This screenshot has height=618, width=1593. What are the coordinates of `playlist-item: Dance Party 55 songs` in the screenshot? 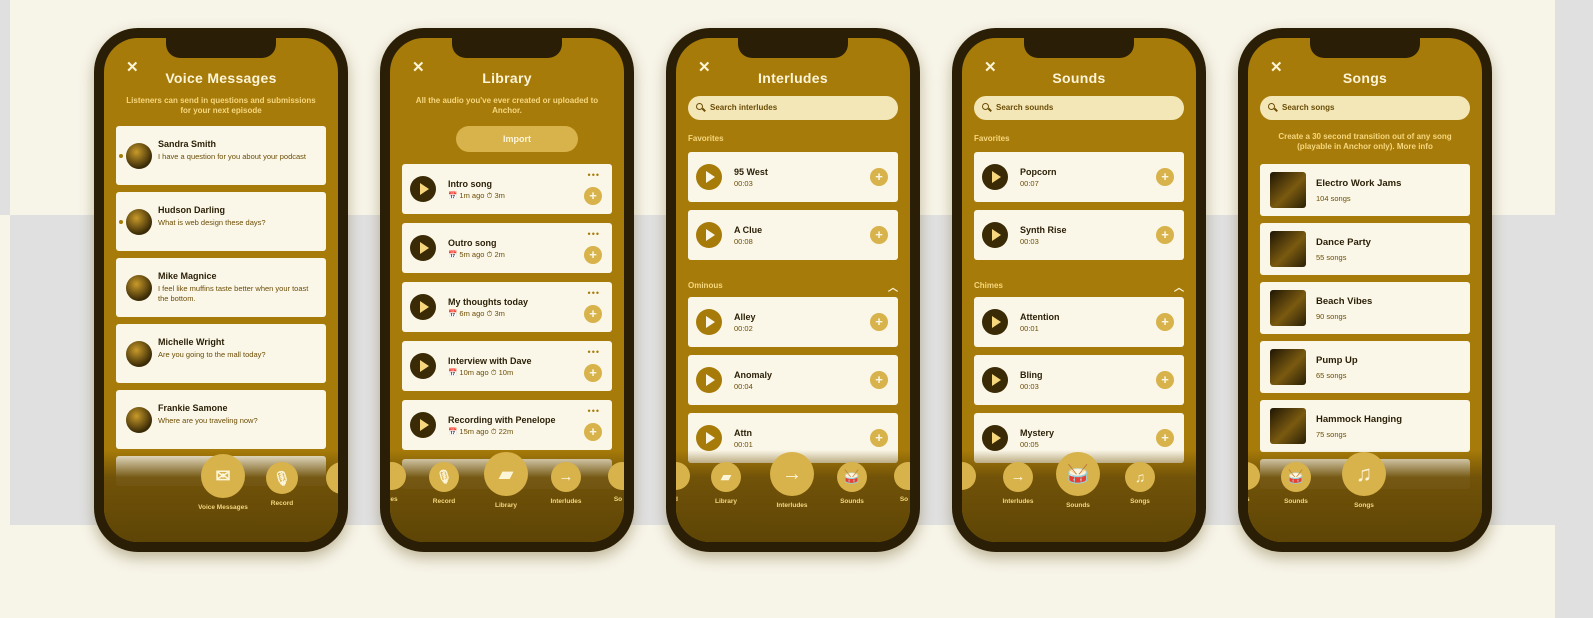 It's located at (1365, 249).